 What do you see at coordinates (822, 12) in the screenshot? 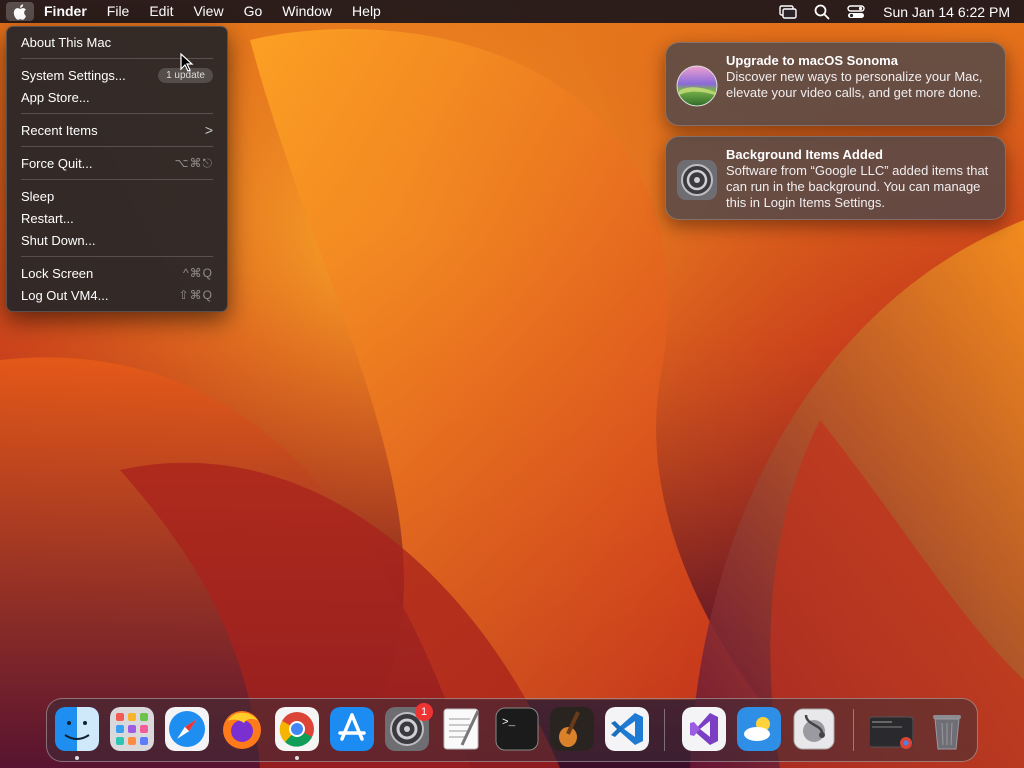
I see `search-icon` at bounding box center [822, 12].